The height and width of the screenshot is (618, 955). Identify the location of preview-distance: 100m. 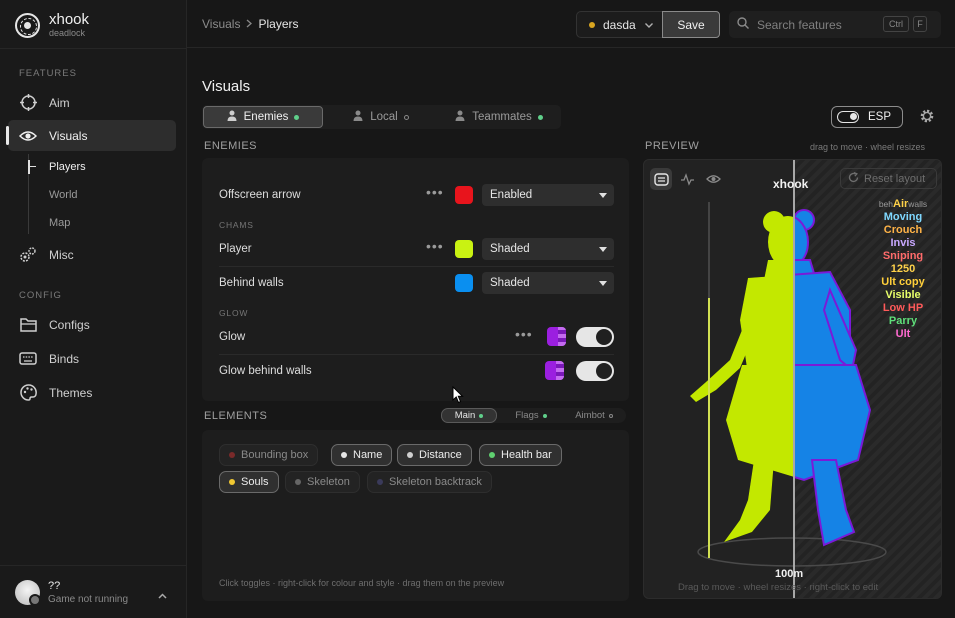
(789, 574).